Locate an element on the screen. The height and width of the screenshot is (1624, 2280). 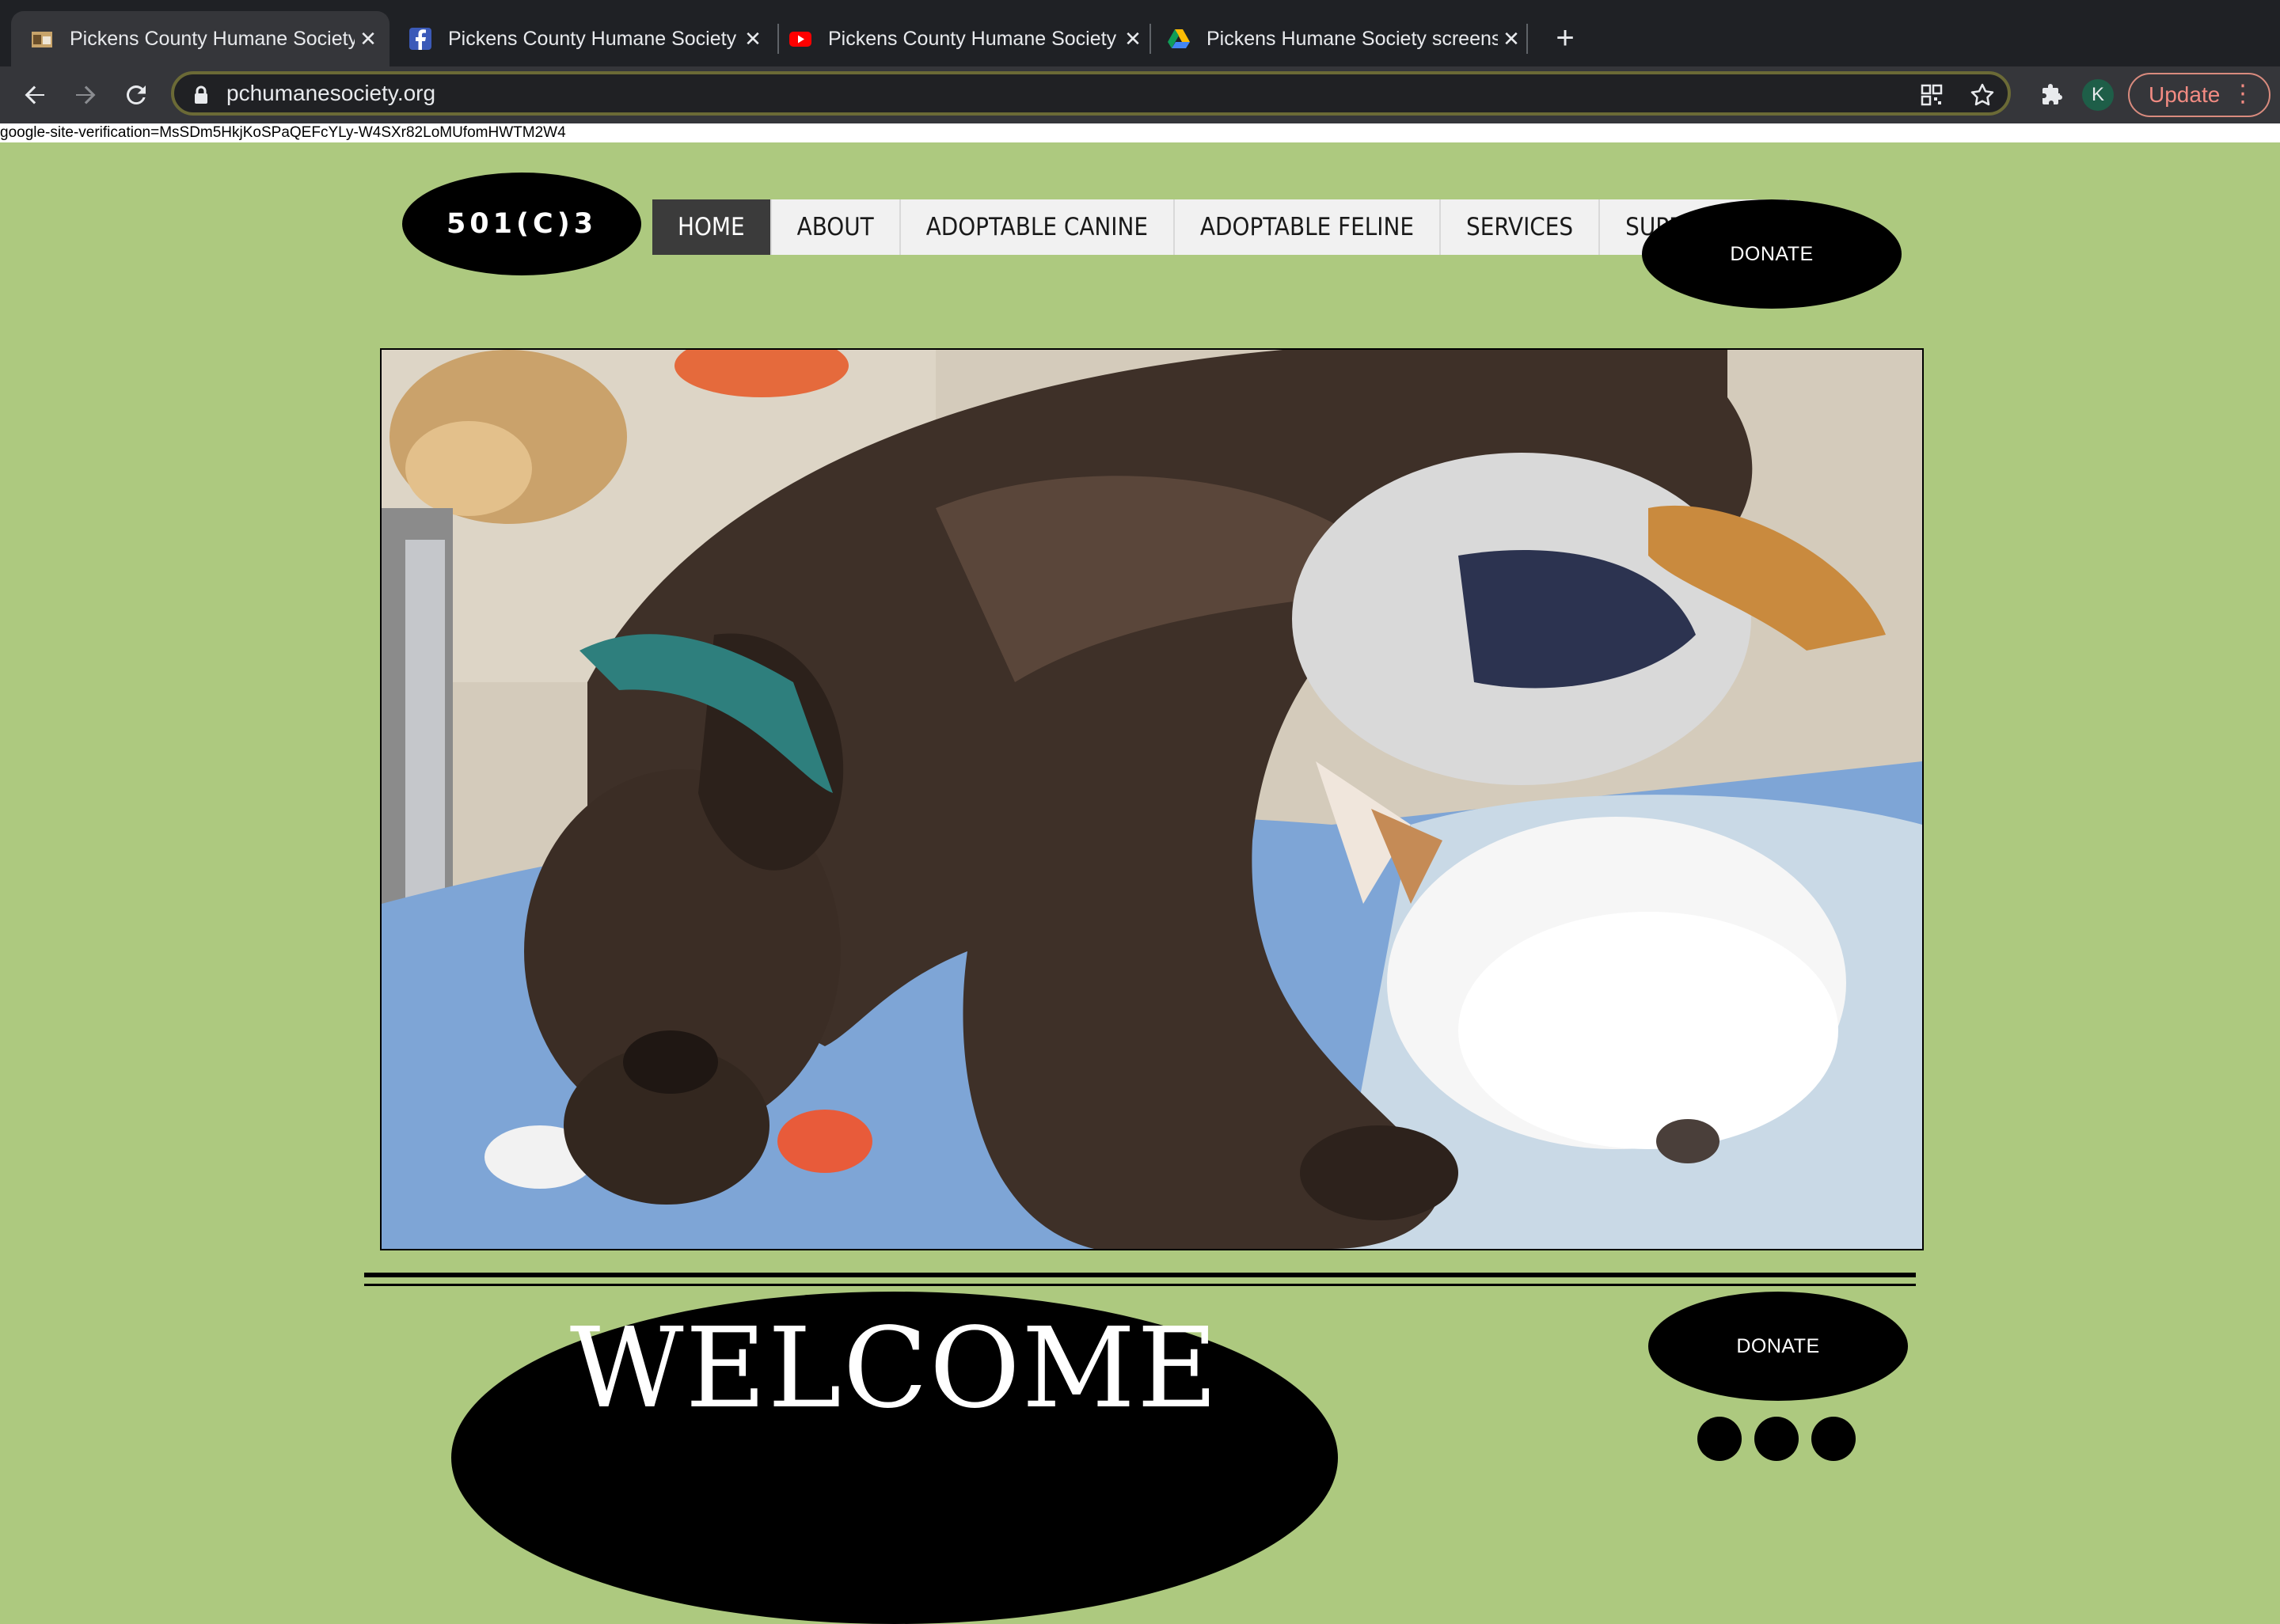
lock-icon is located at coordinates (201, 96).